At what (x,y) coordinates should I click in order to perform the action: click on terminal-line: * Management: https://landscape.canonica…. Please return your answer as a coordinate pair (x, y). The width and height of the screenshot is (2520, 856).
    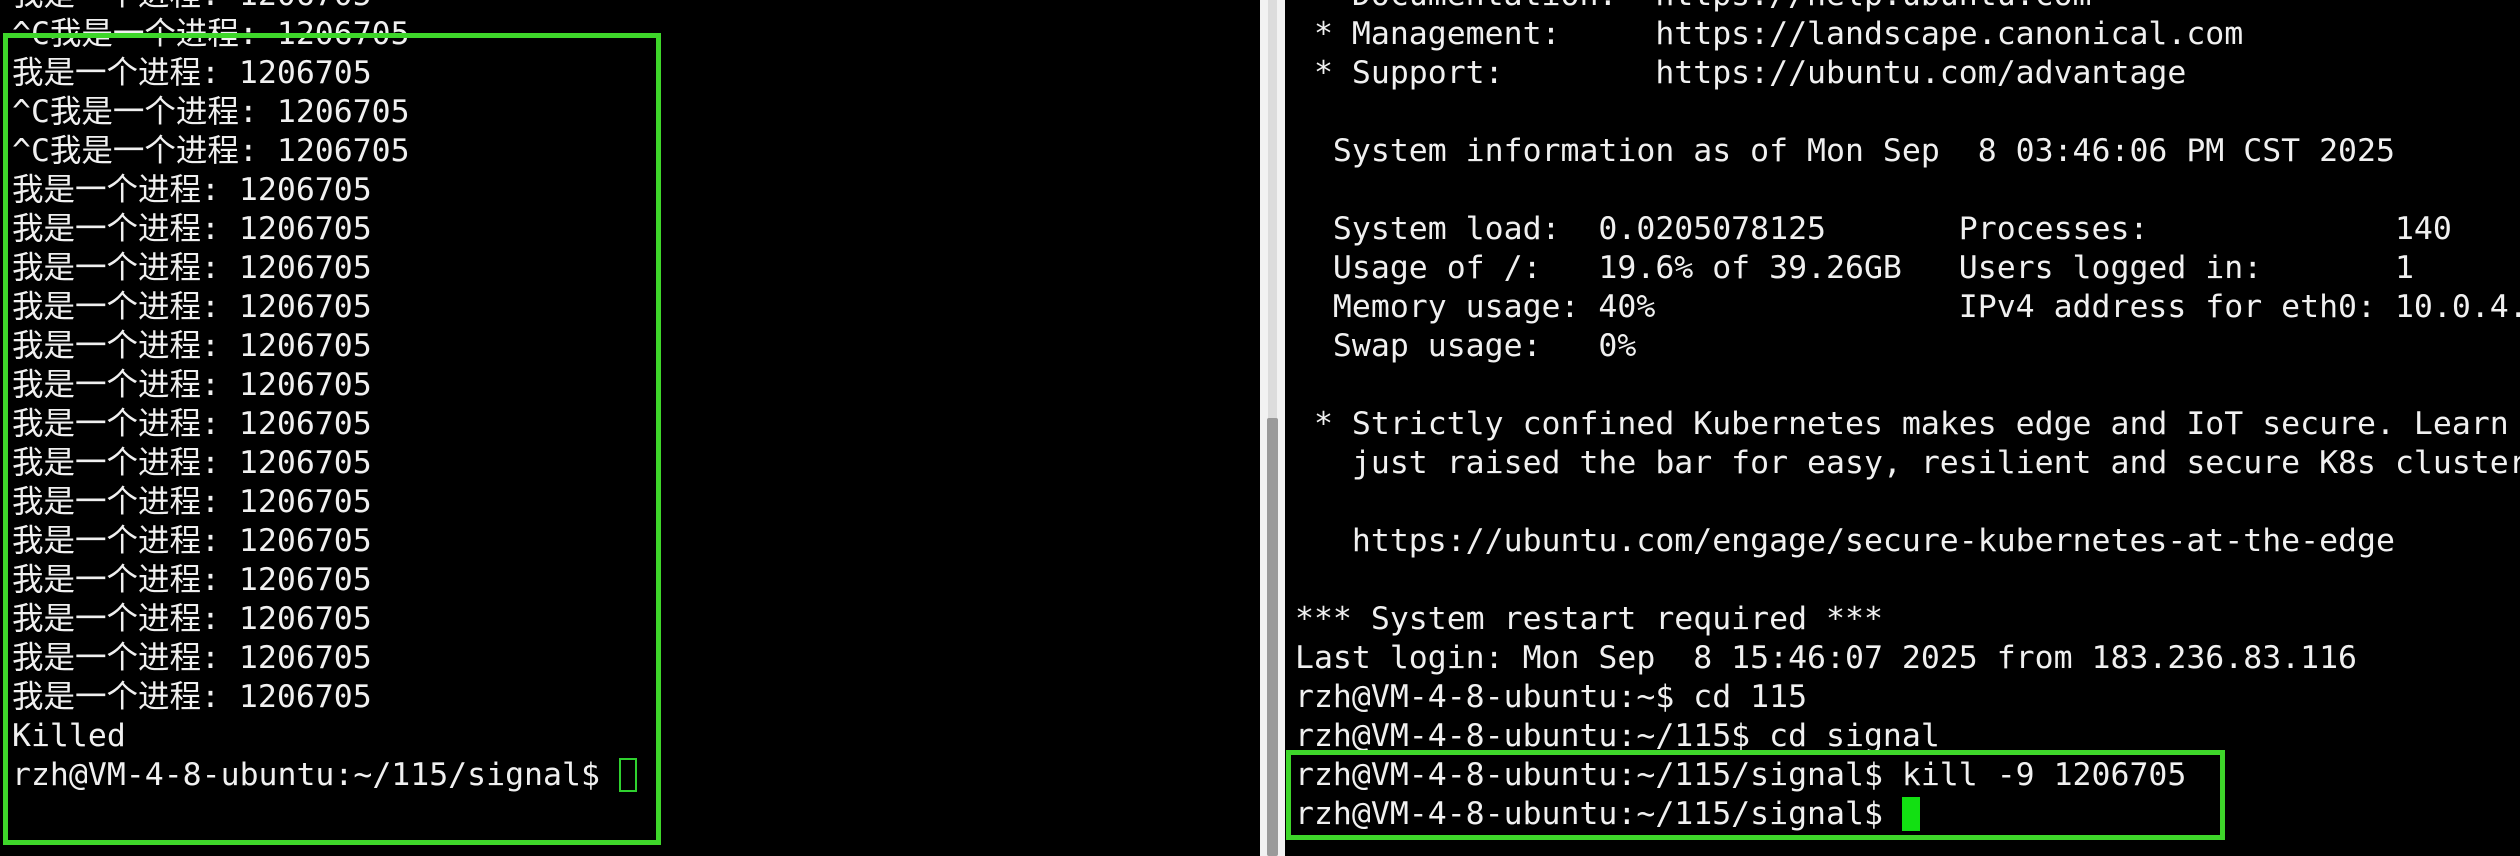
    Looking at the image, I should click on (1769, 34).